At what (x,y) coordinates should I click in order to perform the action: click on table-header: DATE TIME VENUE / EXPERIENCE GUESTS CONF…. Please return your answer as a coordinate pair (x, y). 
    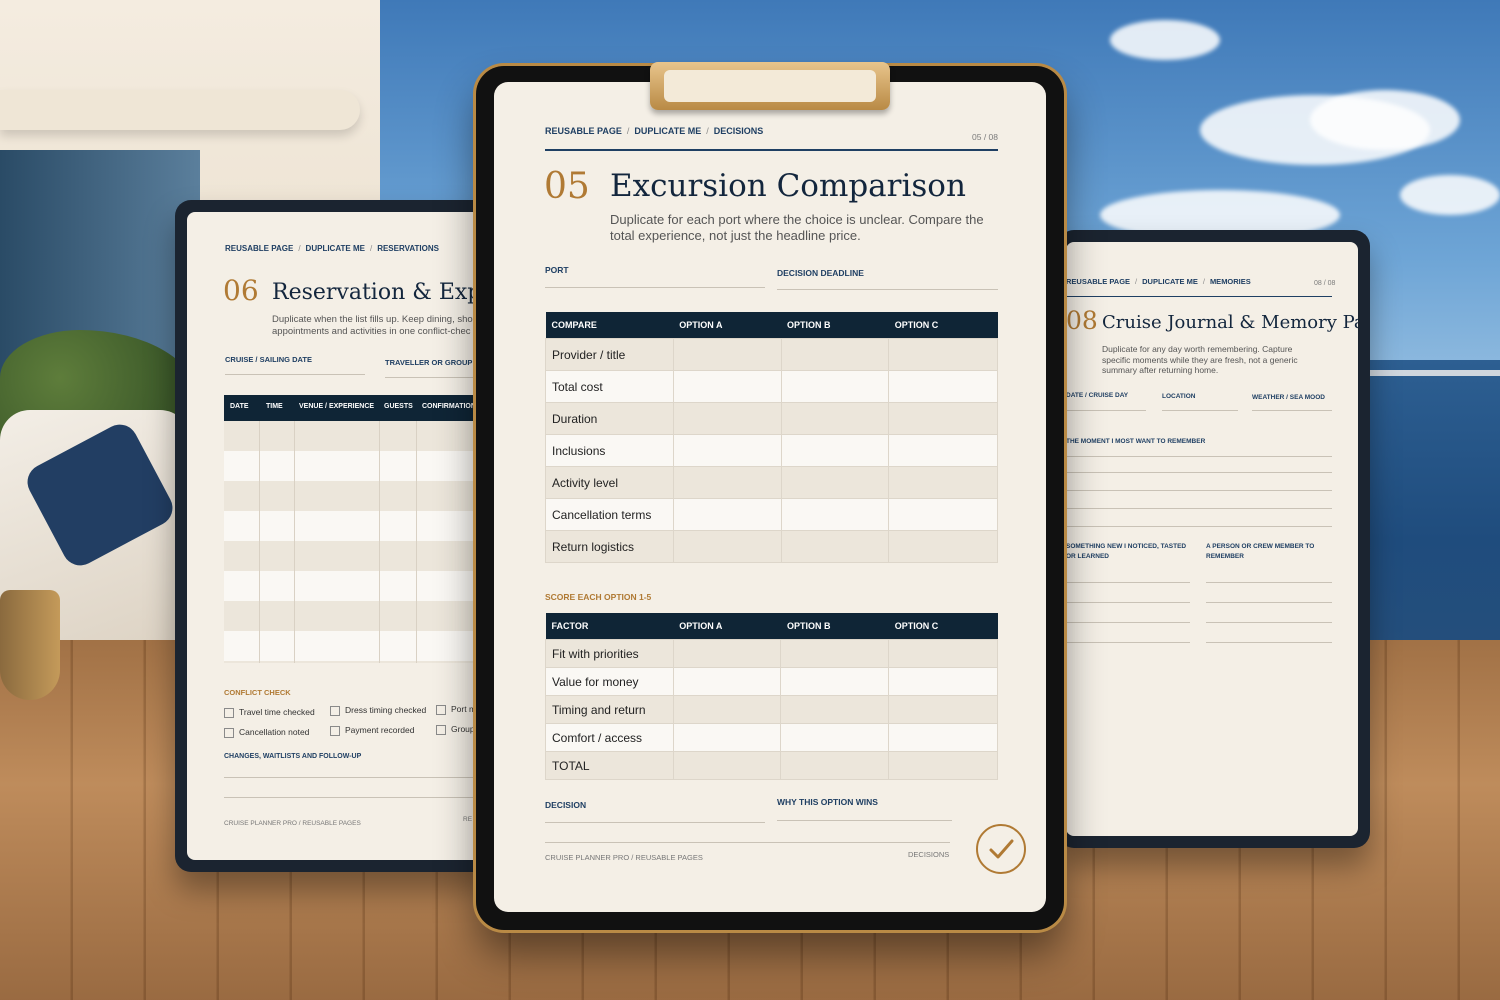
    Looking at the image, I should click on (355, 408).